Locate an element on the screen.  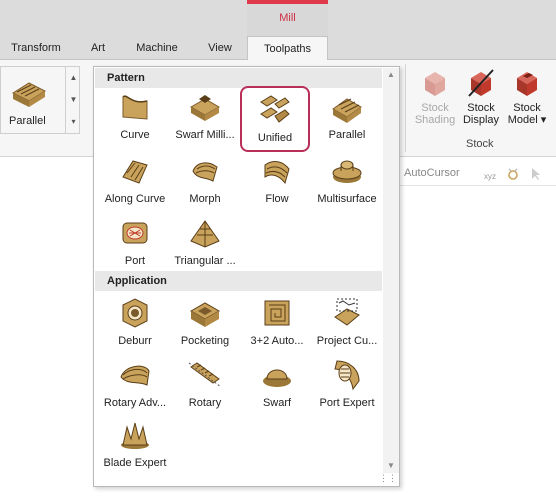
ribbon-separator is located at coordinates (405, 108).